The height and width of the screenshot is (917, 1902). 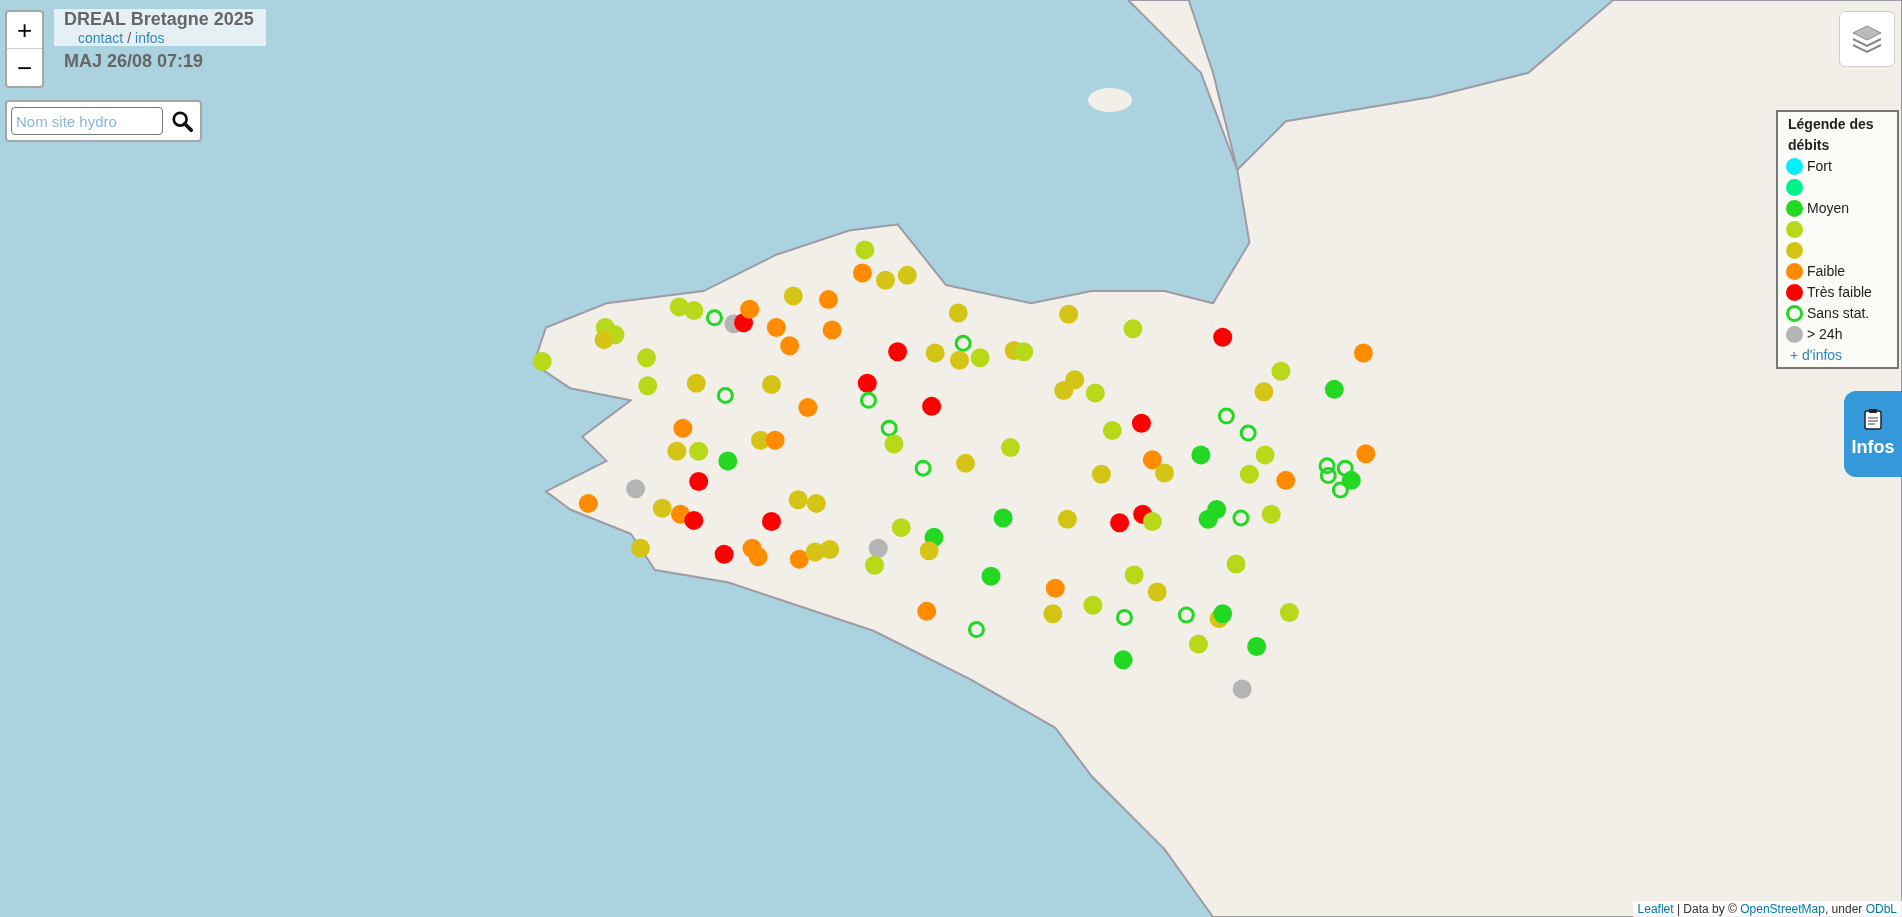 I want to click on infos-button: Infos, so click(x=1873, y=434).